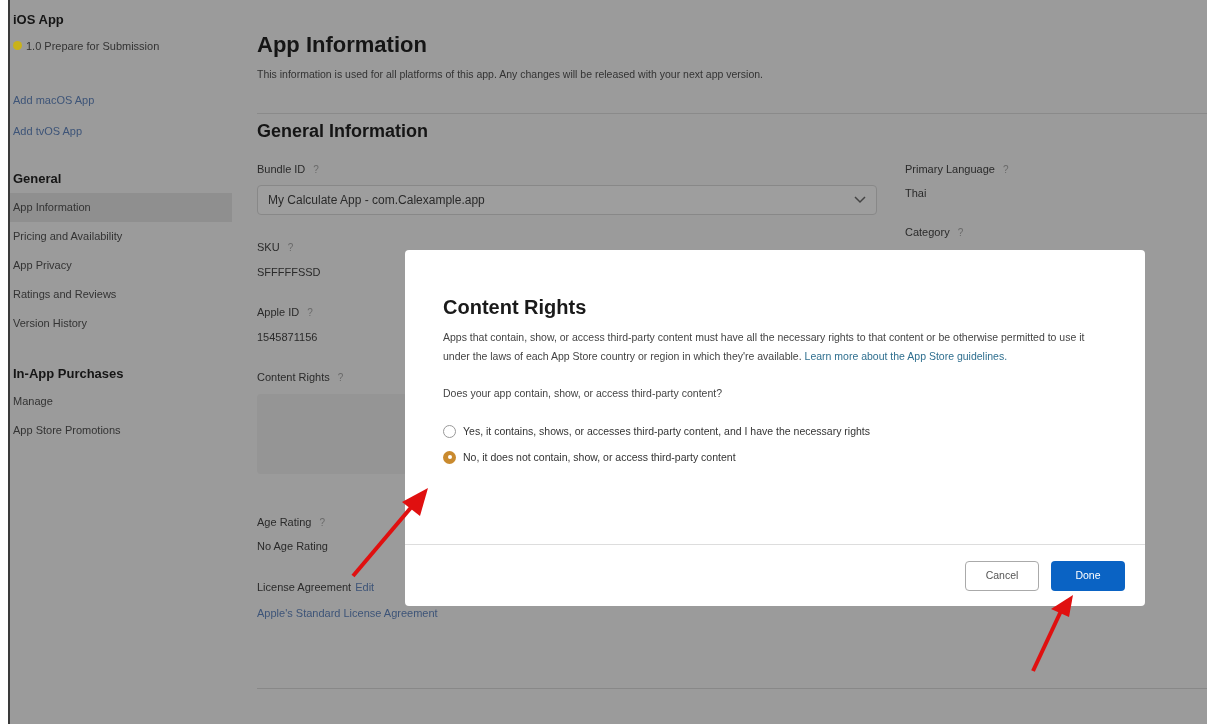 The height and width of the screenshot is (724, 1207). Describe the element at coordinates (68, 373) in the screenshot. I see `section-heading: In-App Purchases` at that location.